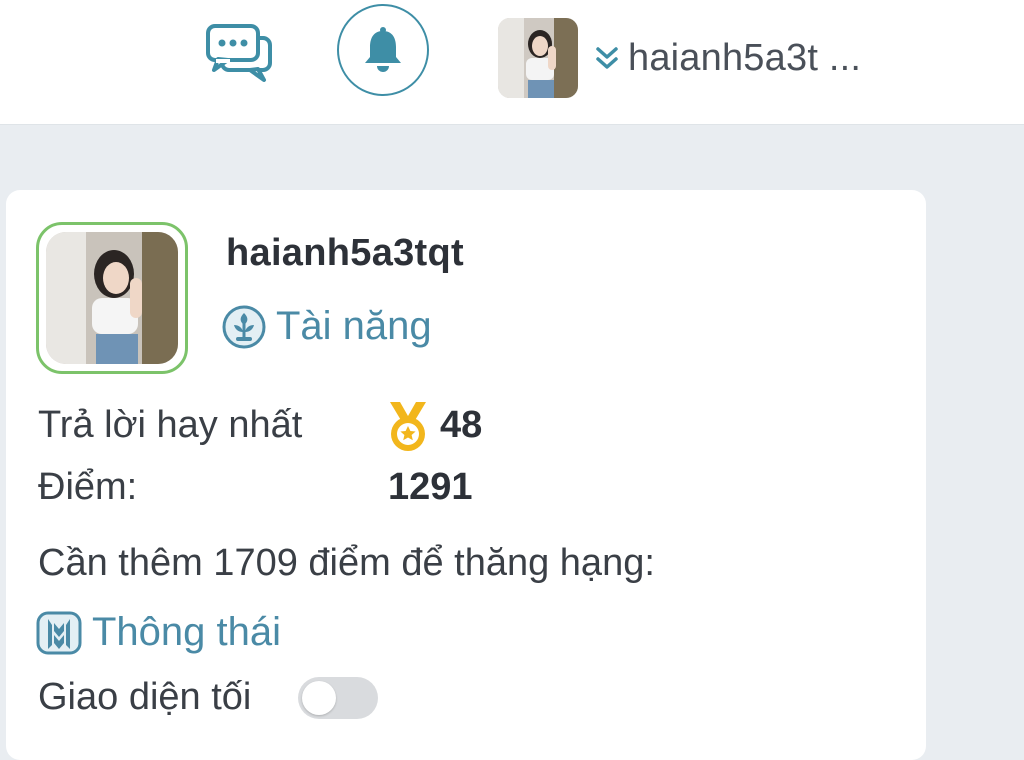 This screenshot has width=1024, height=760. What do you see at coordinates (187, 632) in the screenshot?
I see `next-rank-label: Thông thái` at bounding box center [187, 632].